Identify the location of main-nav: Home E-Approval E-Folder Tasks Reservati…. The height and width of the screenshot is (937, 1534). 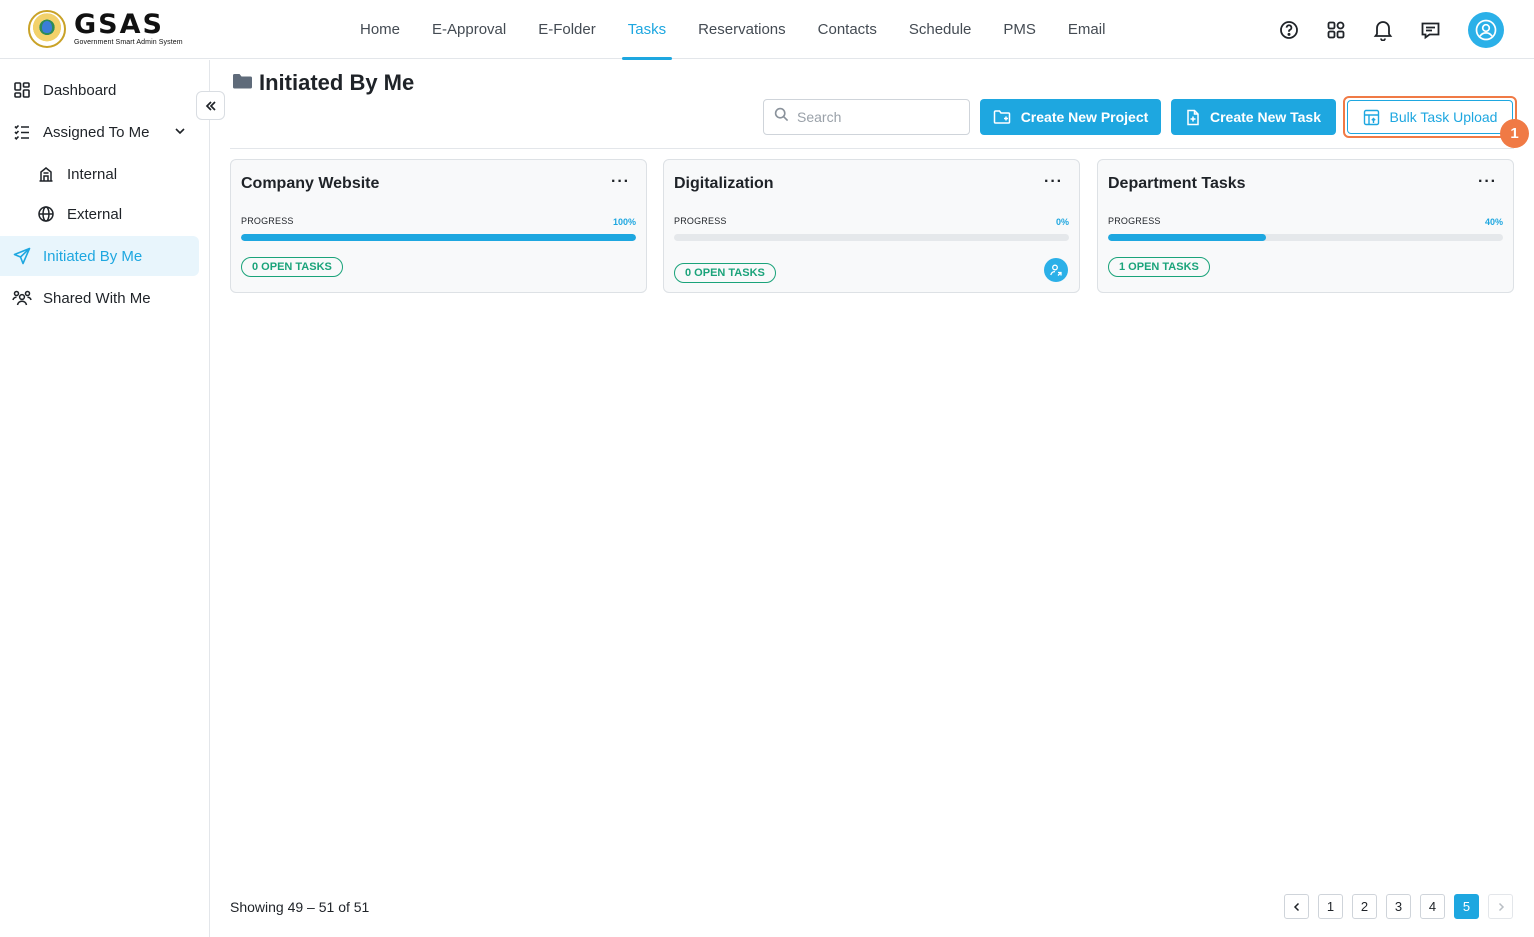
(733, 30).